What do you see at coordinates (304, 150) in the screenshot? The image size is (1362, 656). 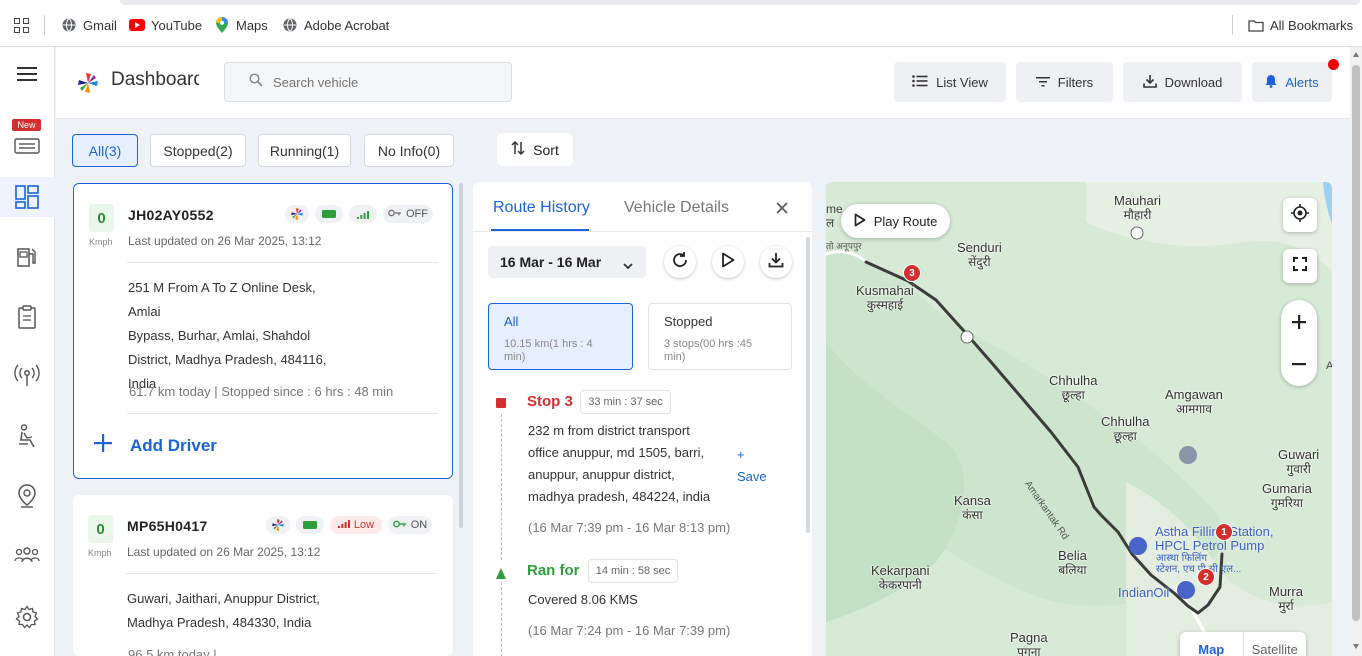 I see `filter-chip-running: Running(1)` at bounding box center [304, 150].